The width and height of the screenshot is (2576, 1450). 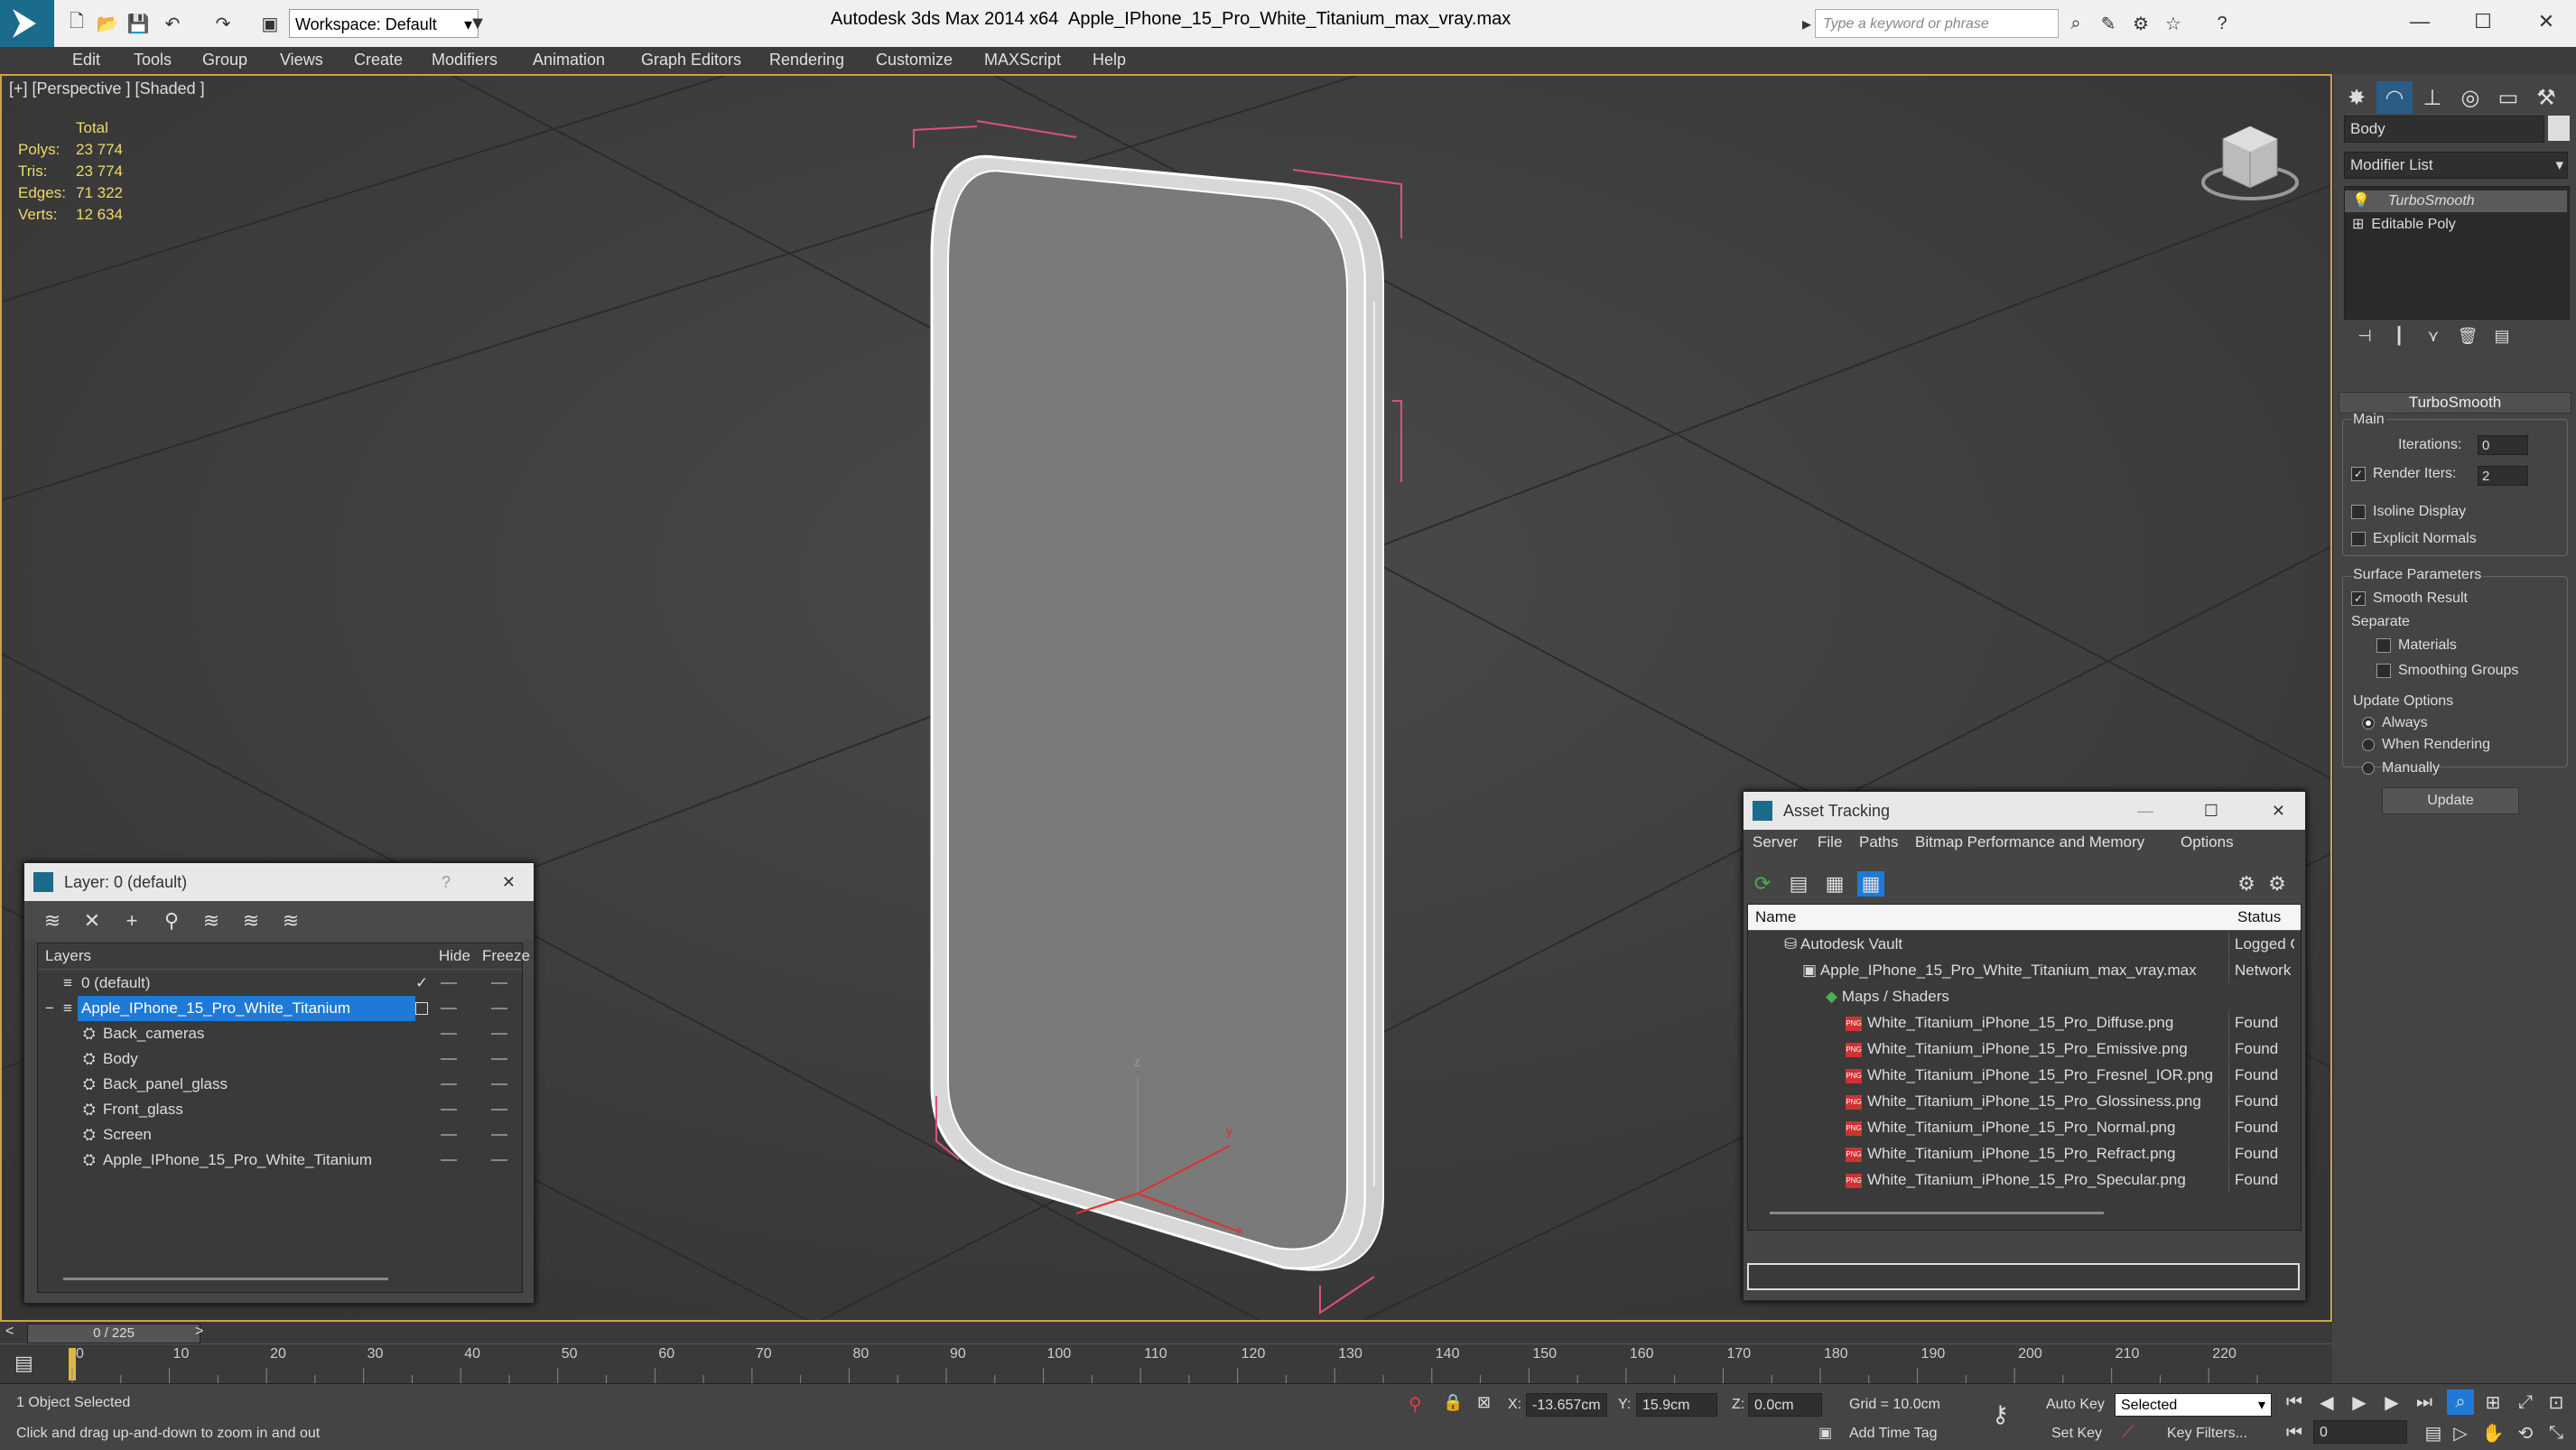 What do you see at coordinates (446, 882) in the screenshot?
I see `help-icon: ?` at bounding box center [446, 882].